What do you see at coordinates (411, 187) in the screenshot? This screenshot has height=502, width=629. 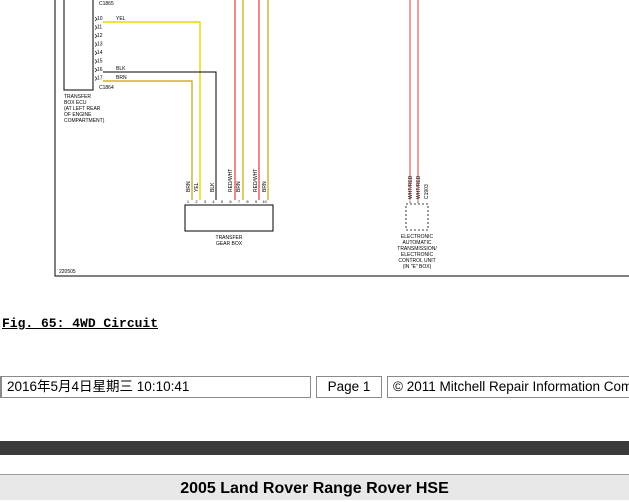 I see `etcu-wire-label-1: WHT/RED` at bounding box center [411, 187].